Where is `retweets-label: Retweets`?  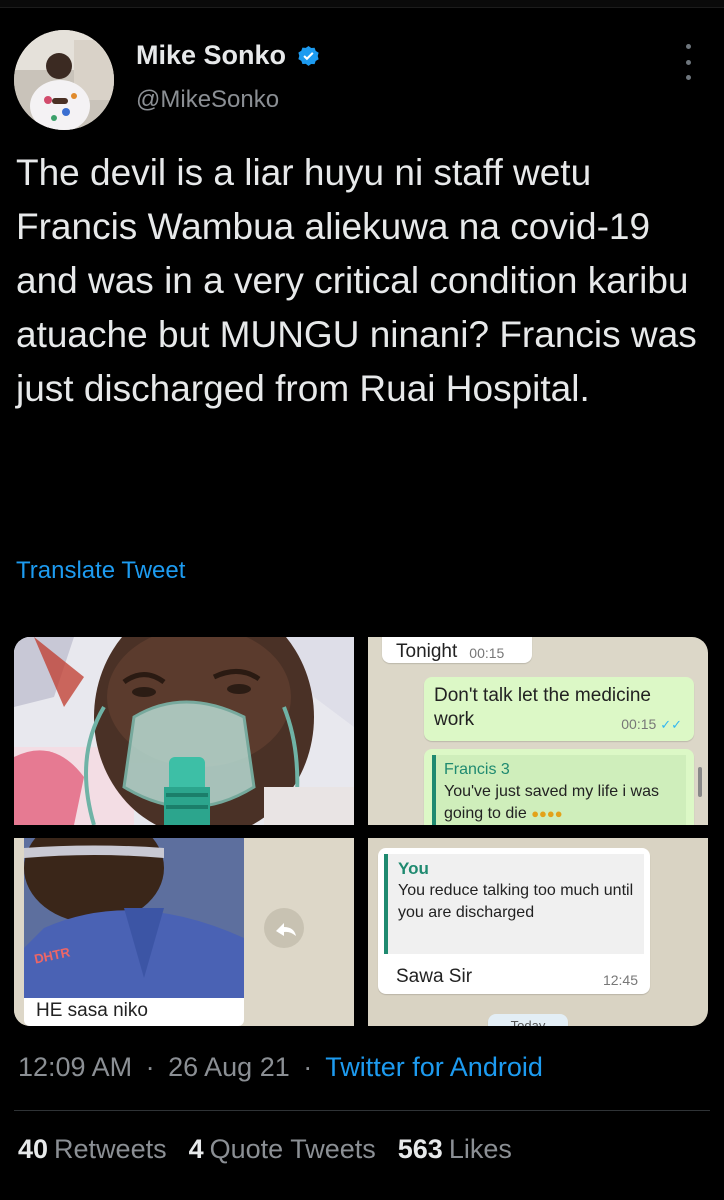
retweets-label: Retweets is located at coordinates (110, 1149).